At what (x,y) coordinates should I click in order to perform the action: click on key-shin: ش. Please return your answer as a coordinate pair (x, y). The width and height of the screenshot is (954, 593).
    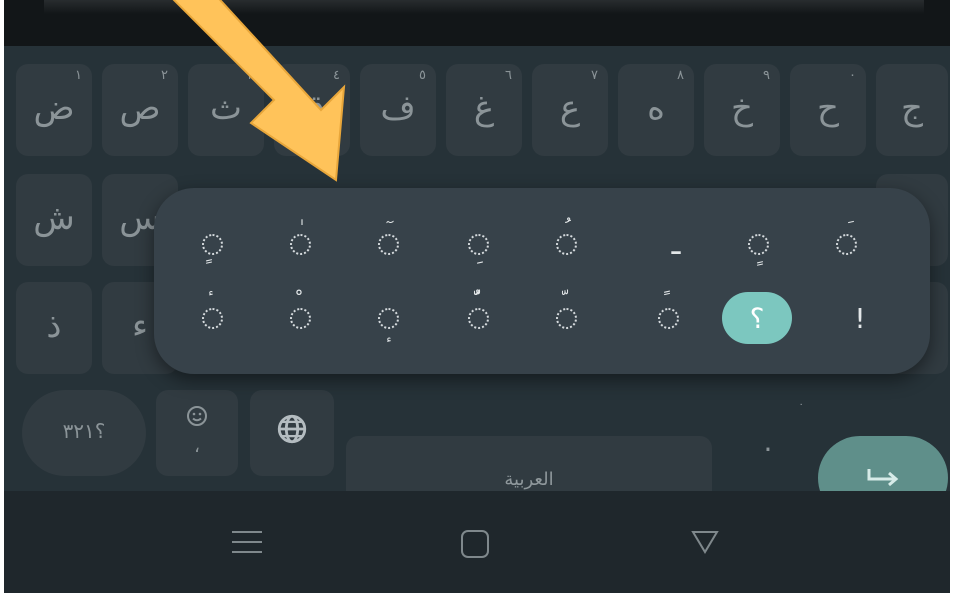
    Looking at the image, I should click on (54, 220).